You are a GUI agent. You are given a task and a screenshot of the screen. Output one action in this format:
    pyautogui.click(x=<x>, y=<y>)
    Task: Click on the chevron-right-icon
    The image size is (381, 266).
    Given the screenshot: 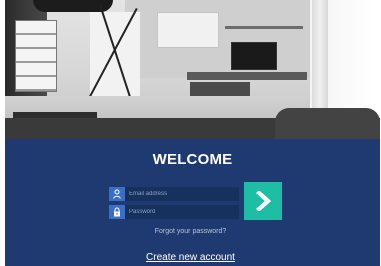 What is the action you would take?
    pyautogui.click(x=264, y=201)
    